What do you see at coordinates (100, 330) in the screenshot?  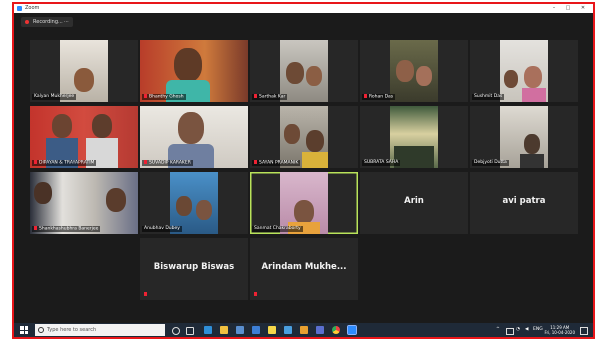 I see `taskbar-search-input: Type here to search` at bounding box center [100, 330].